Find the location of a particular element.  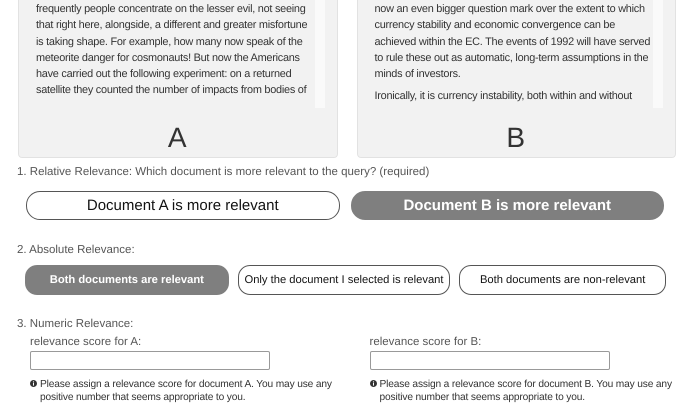

document-paragraph: now an even bigger question mark over the extent to which currency stability and economic convergence can be achieved within the EC. The events of 1992 will have served to rule these out as automatic, long-term assumptions in the minds of investors. is located at coordinates (512, 42).